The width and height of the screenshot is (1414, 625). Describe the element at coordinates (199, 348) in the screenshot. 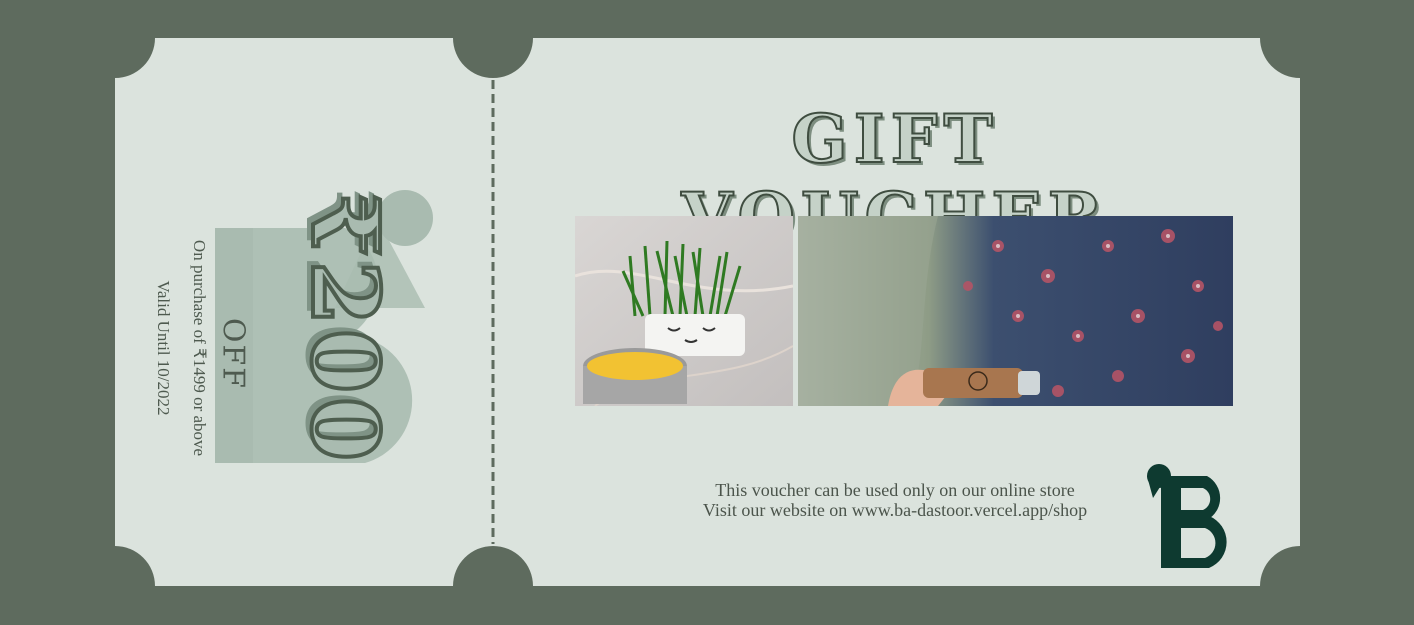

I see `purchase-condition: On purchase of ₹1499 or above` at that location.